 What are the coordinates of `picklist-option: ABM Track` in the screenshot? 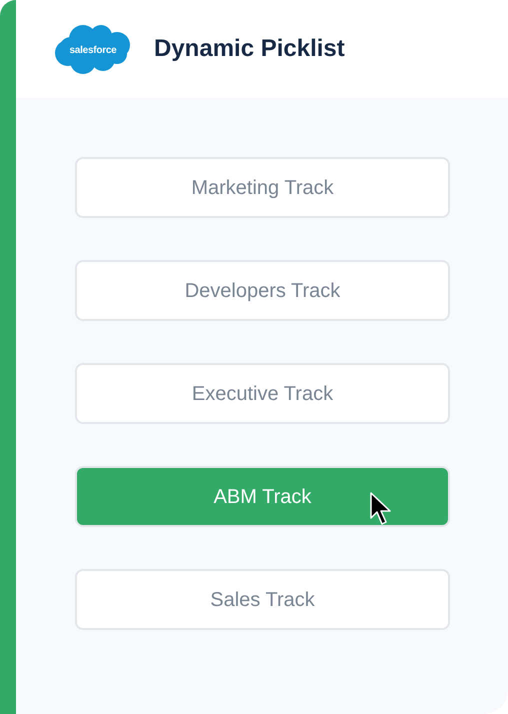 It's located at (262, 496).